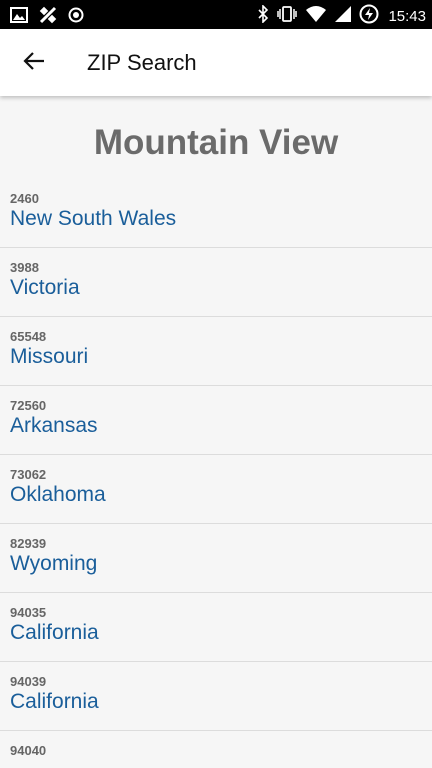 This screenshot has height=768, width=432. Describe the element at coordinates (24, 267) in the screenshot. I see `zip-code: 3988` at that location.